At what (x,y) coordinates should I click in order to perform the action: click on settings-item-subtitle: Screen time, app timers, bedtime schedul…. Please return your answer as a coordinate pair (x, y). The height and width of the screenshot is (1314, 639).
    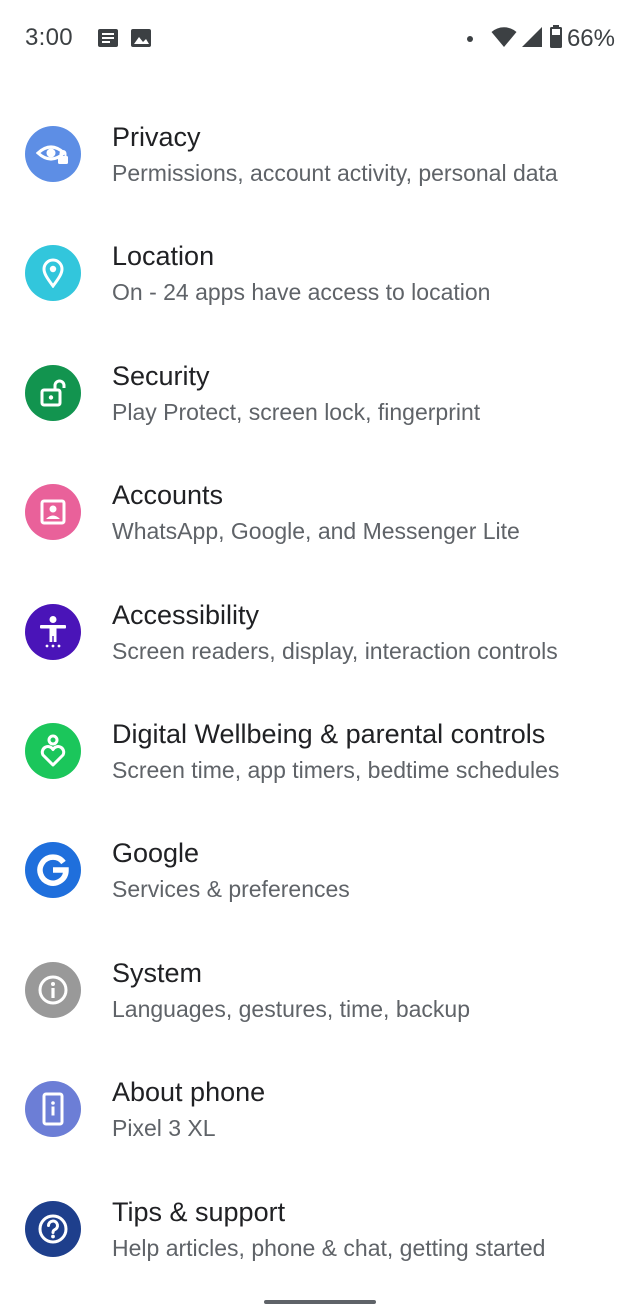
    Looking at the image, I should click on (336, 769).